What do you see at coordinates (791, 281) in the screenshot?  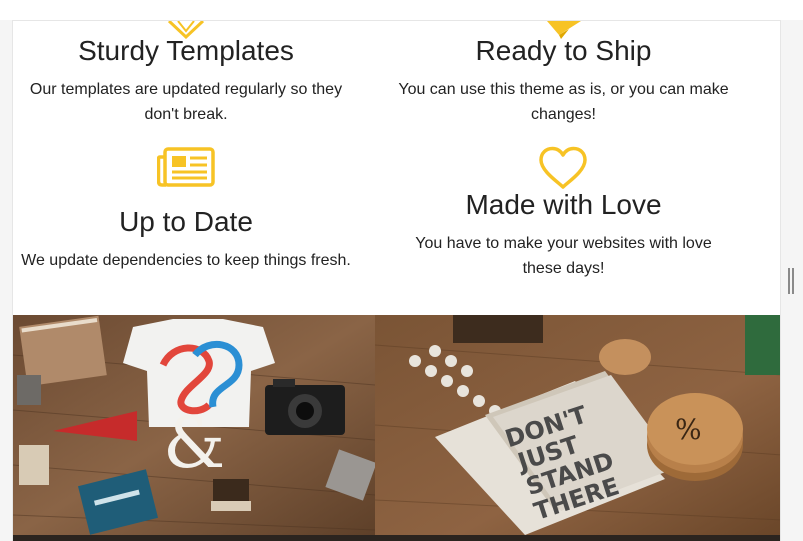 I see `resize-handle` at bounding box center [791, 281].